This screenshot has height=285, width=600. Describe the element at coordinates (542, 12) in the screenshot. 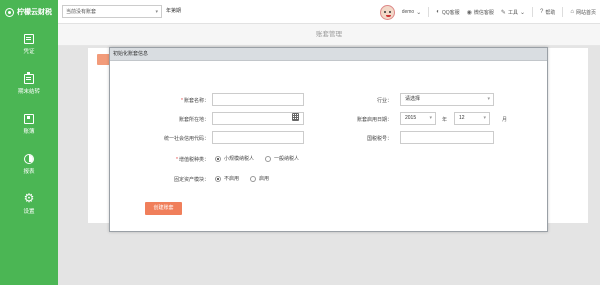

I see `help-icon: ?` at that location.